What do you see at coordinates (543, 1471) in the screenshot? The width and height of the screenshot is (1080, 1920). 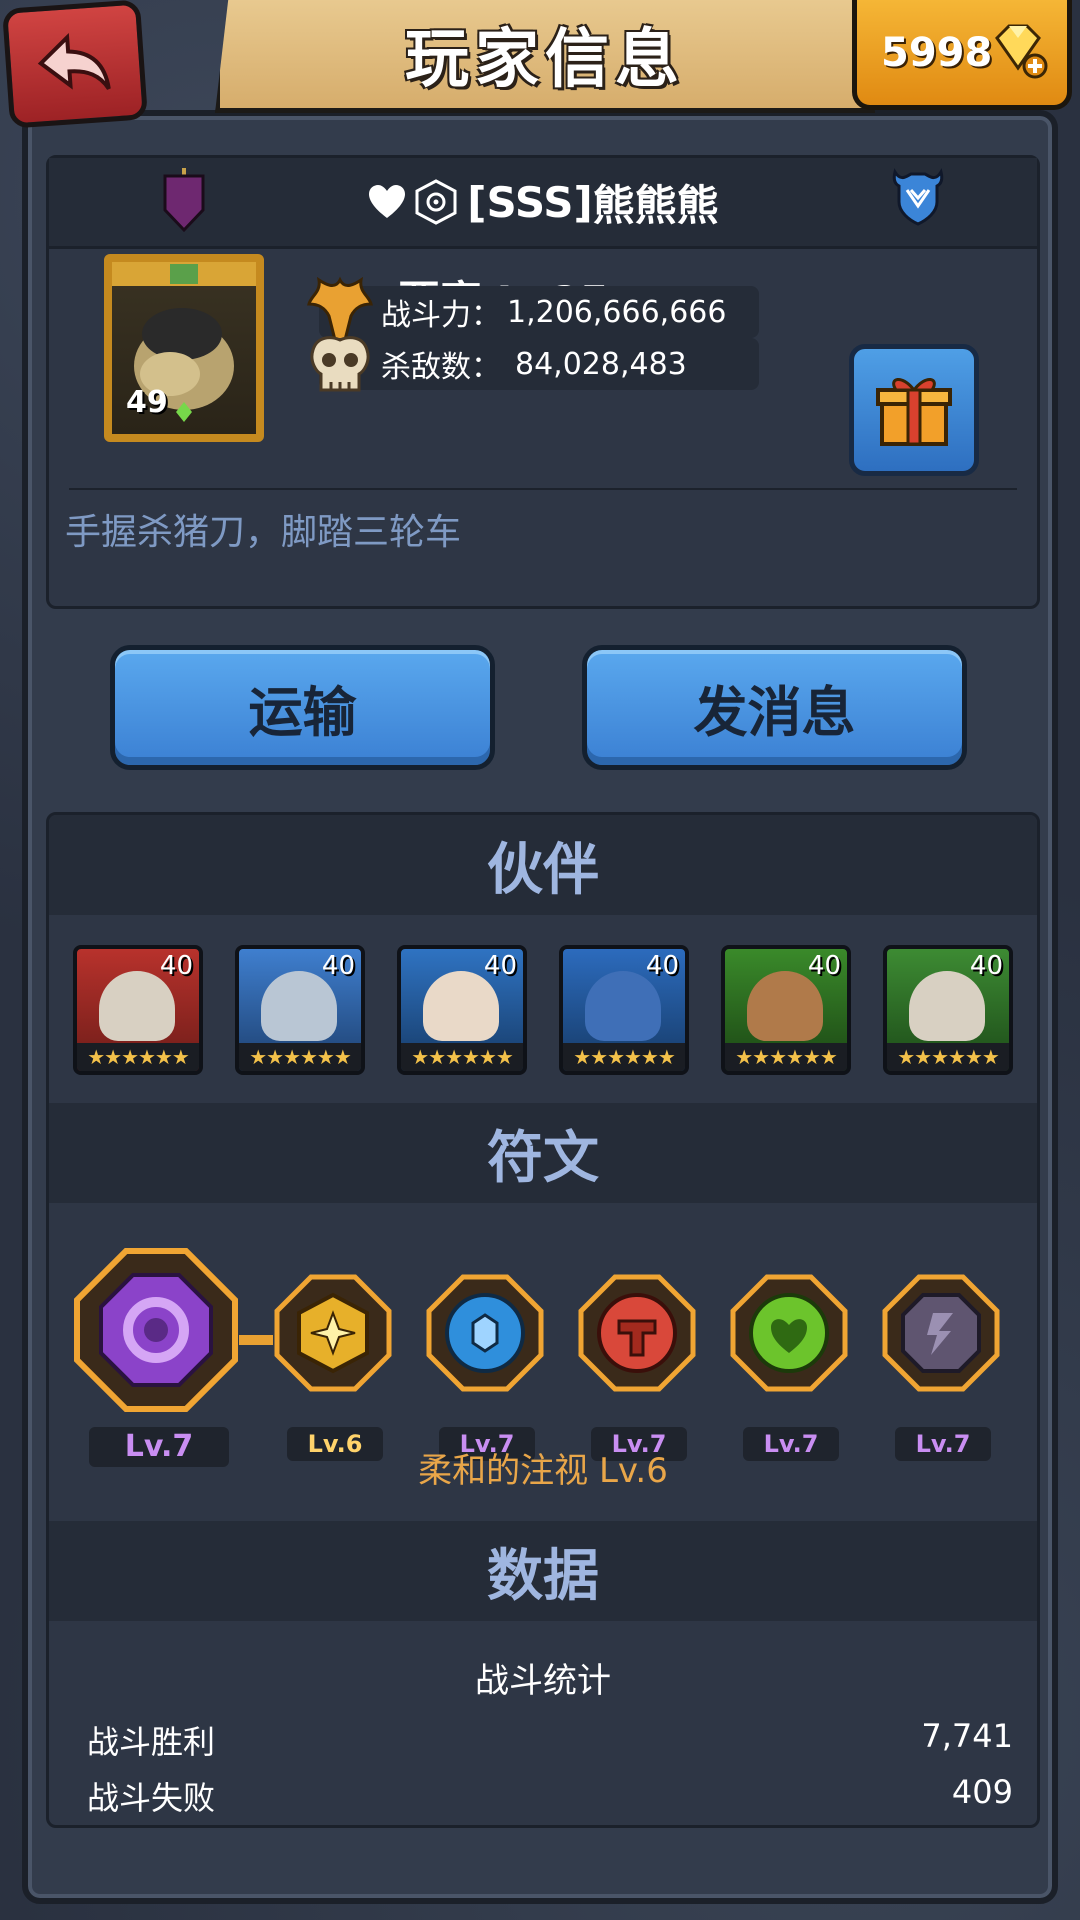 I see `selected-rune-name: 柔和的注视 Lv.6` at bounding box center [543, 1471].